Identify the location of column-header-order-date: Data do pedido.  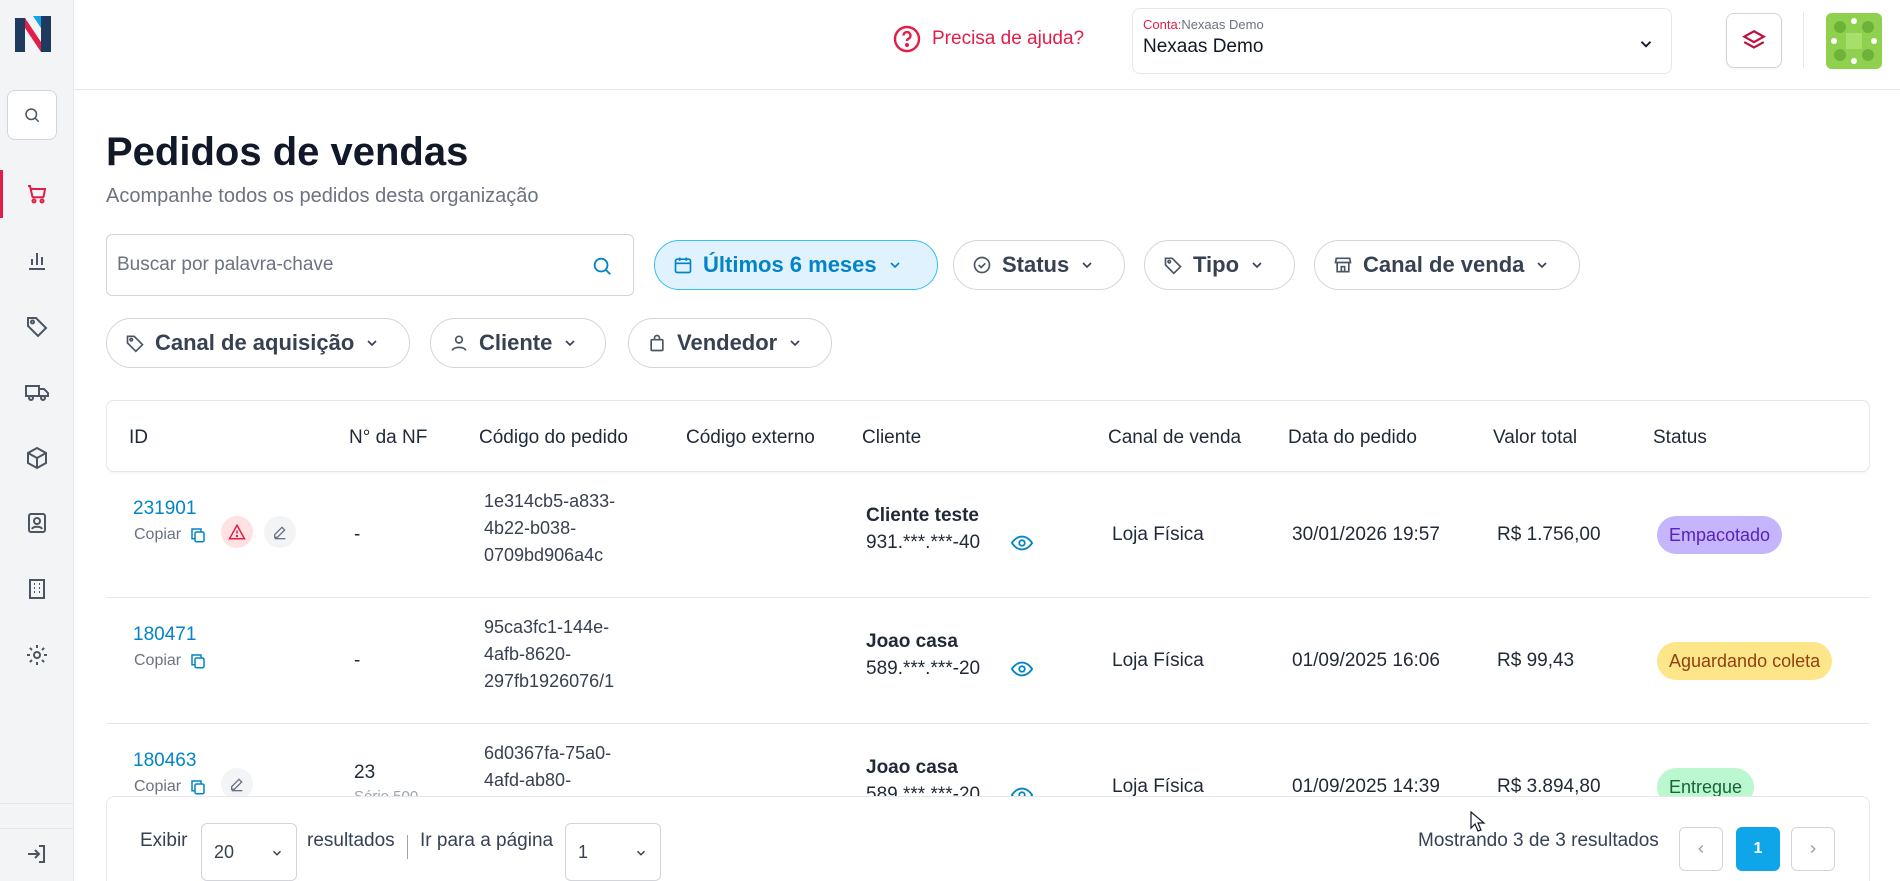
(1352, 438).